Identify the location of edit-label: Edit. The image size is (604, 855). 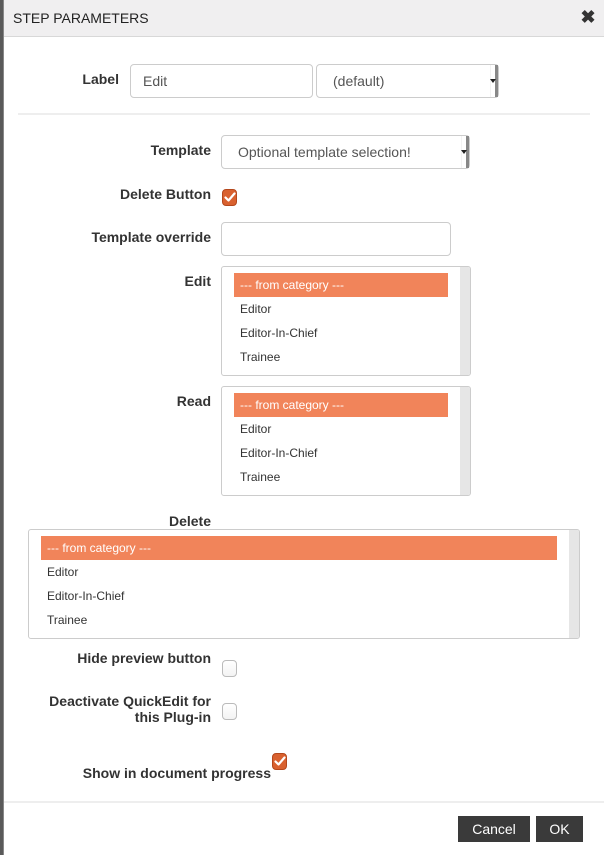
(197, 281).